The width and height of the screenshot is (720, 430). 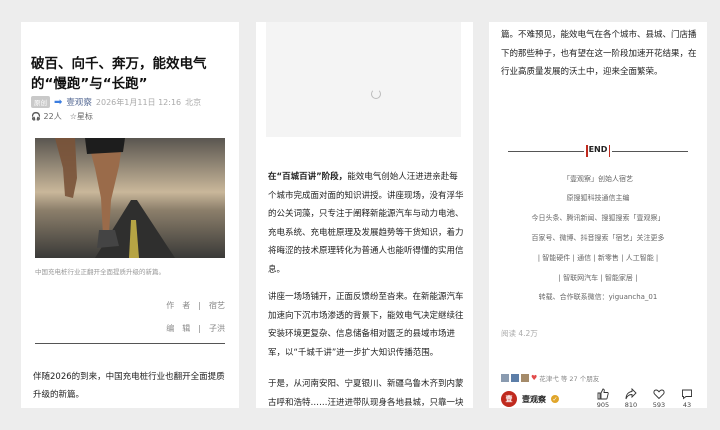 What do you see at coordinates (119, 74) in the screenshot?
I see `article-title: 破百、向千、奔万，能效电气的“慢跑”与“长跑”` at bounding box center [119, 74].